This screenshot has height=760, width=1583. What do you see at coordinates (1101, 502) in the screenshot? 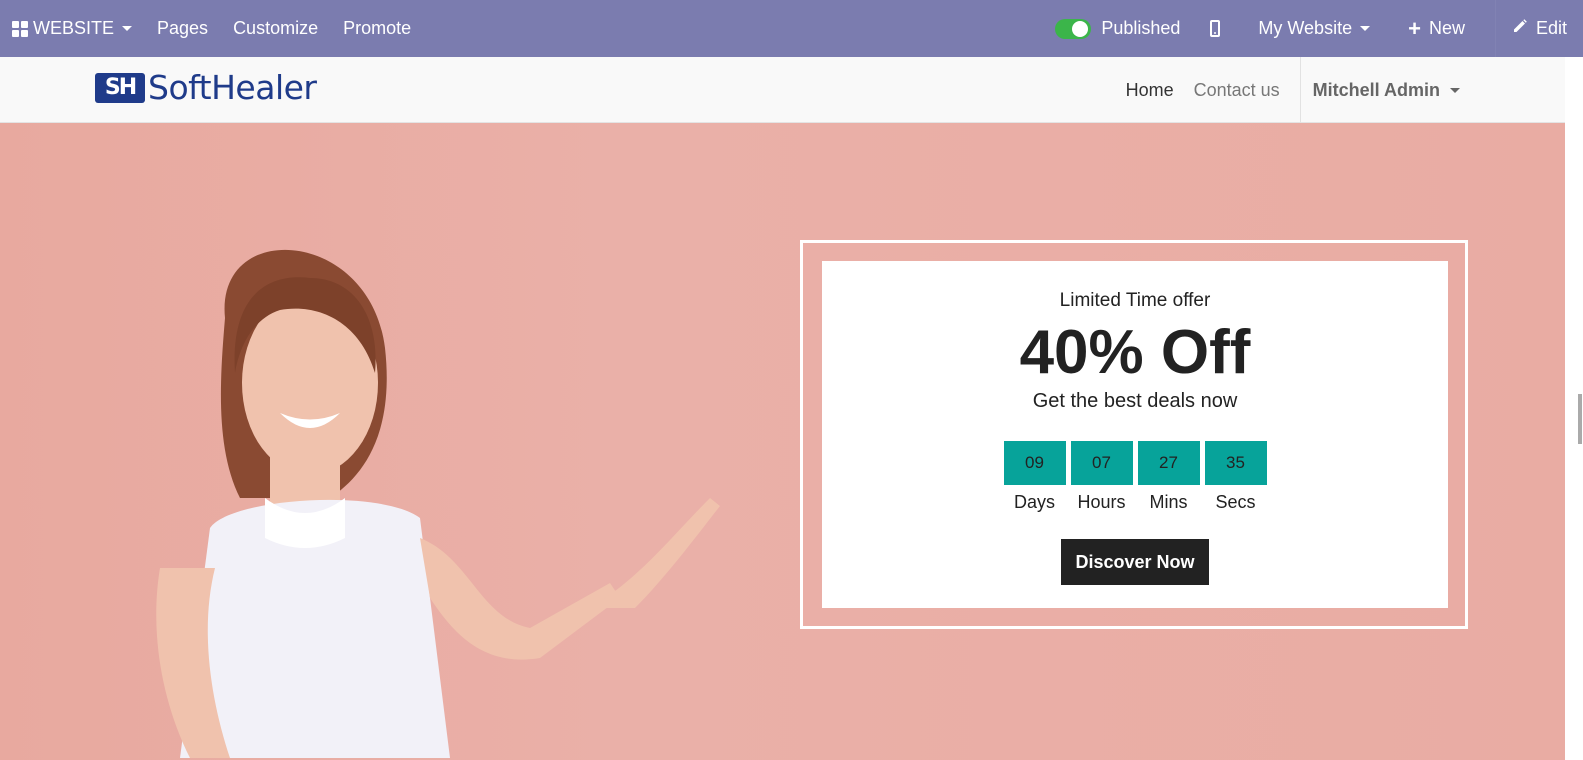
I see `countdown-label: Hours` at bounding box center [1101, 502].